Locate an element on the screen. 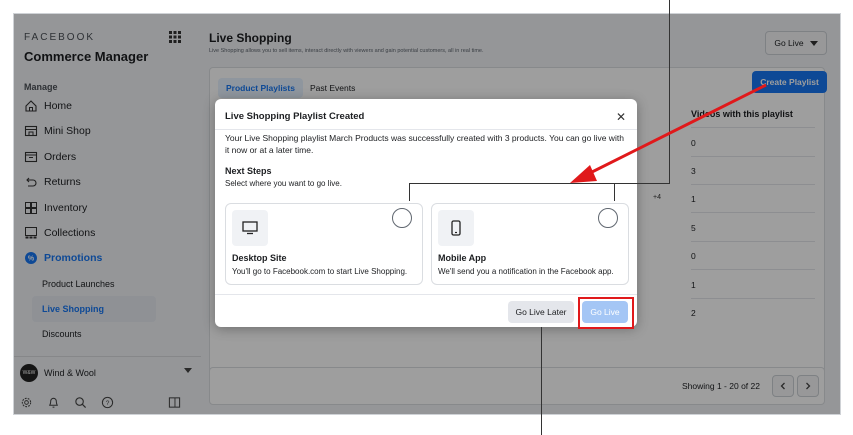 The width and height of the screenshot is (853, 435). annotation-arrow is located at coordinates (668, 133).